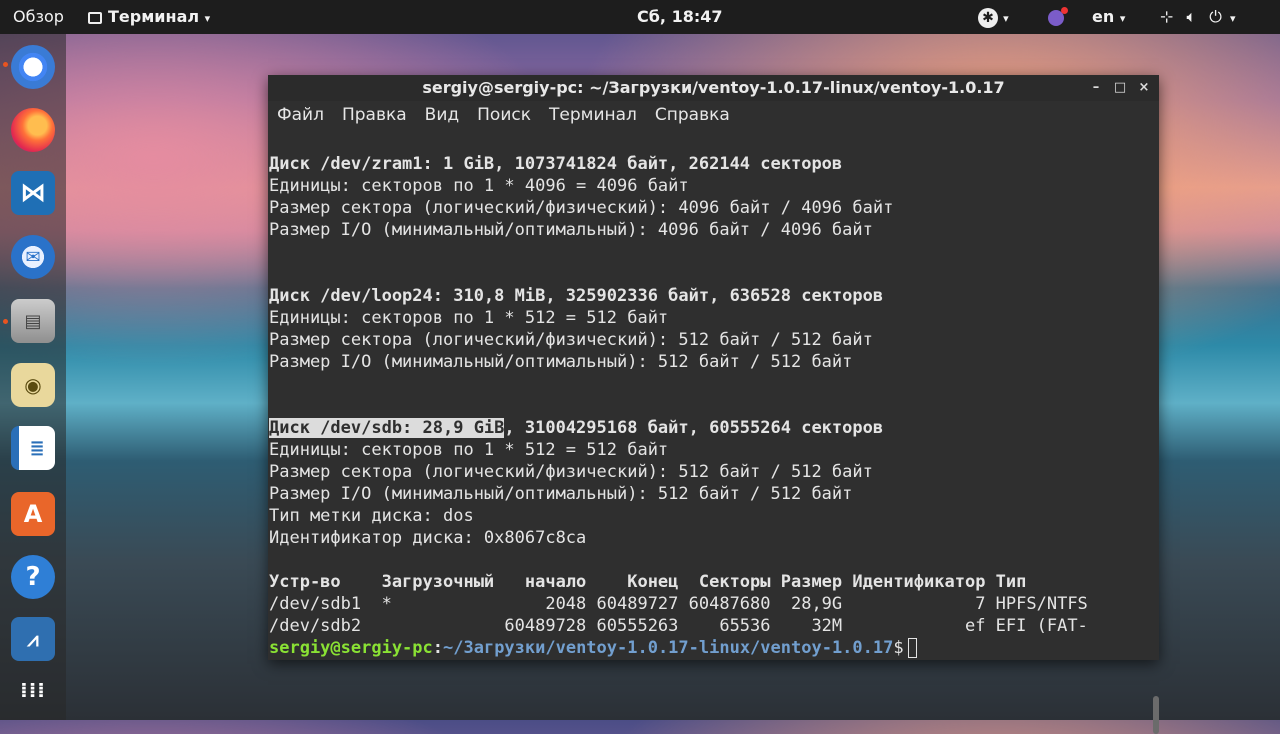 The image size is (1280, 734). What do you see at coordinates (504, 115) in the screenshot?
I see `menu-search: Поиск` at bounding box center [504, 115].